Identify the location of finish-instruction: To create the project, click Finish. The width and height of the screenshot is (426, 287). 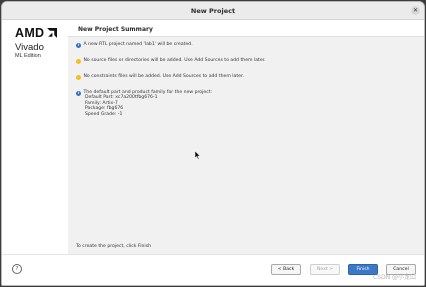
(114, 246).